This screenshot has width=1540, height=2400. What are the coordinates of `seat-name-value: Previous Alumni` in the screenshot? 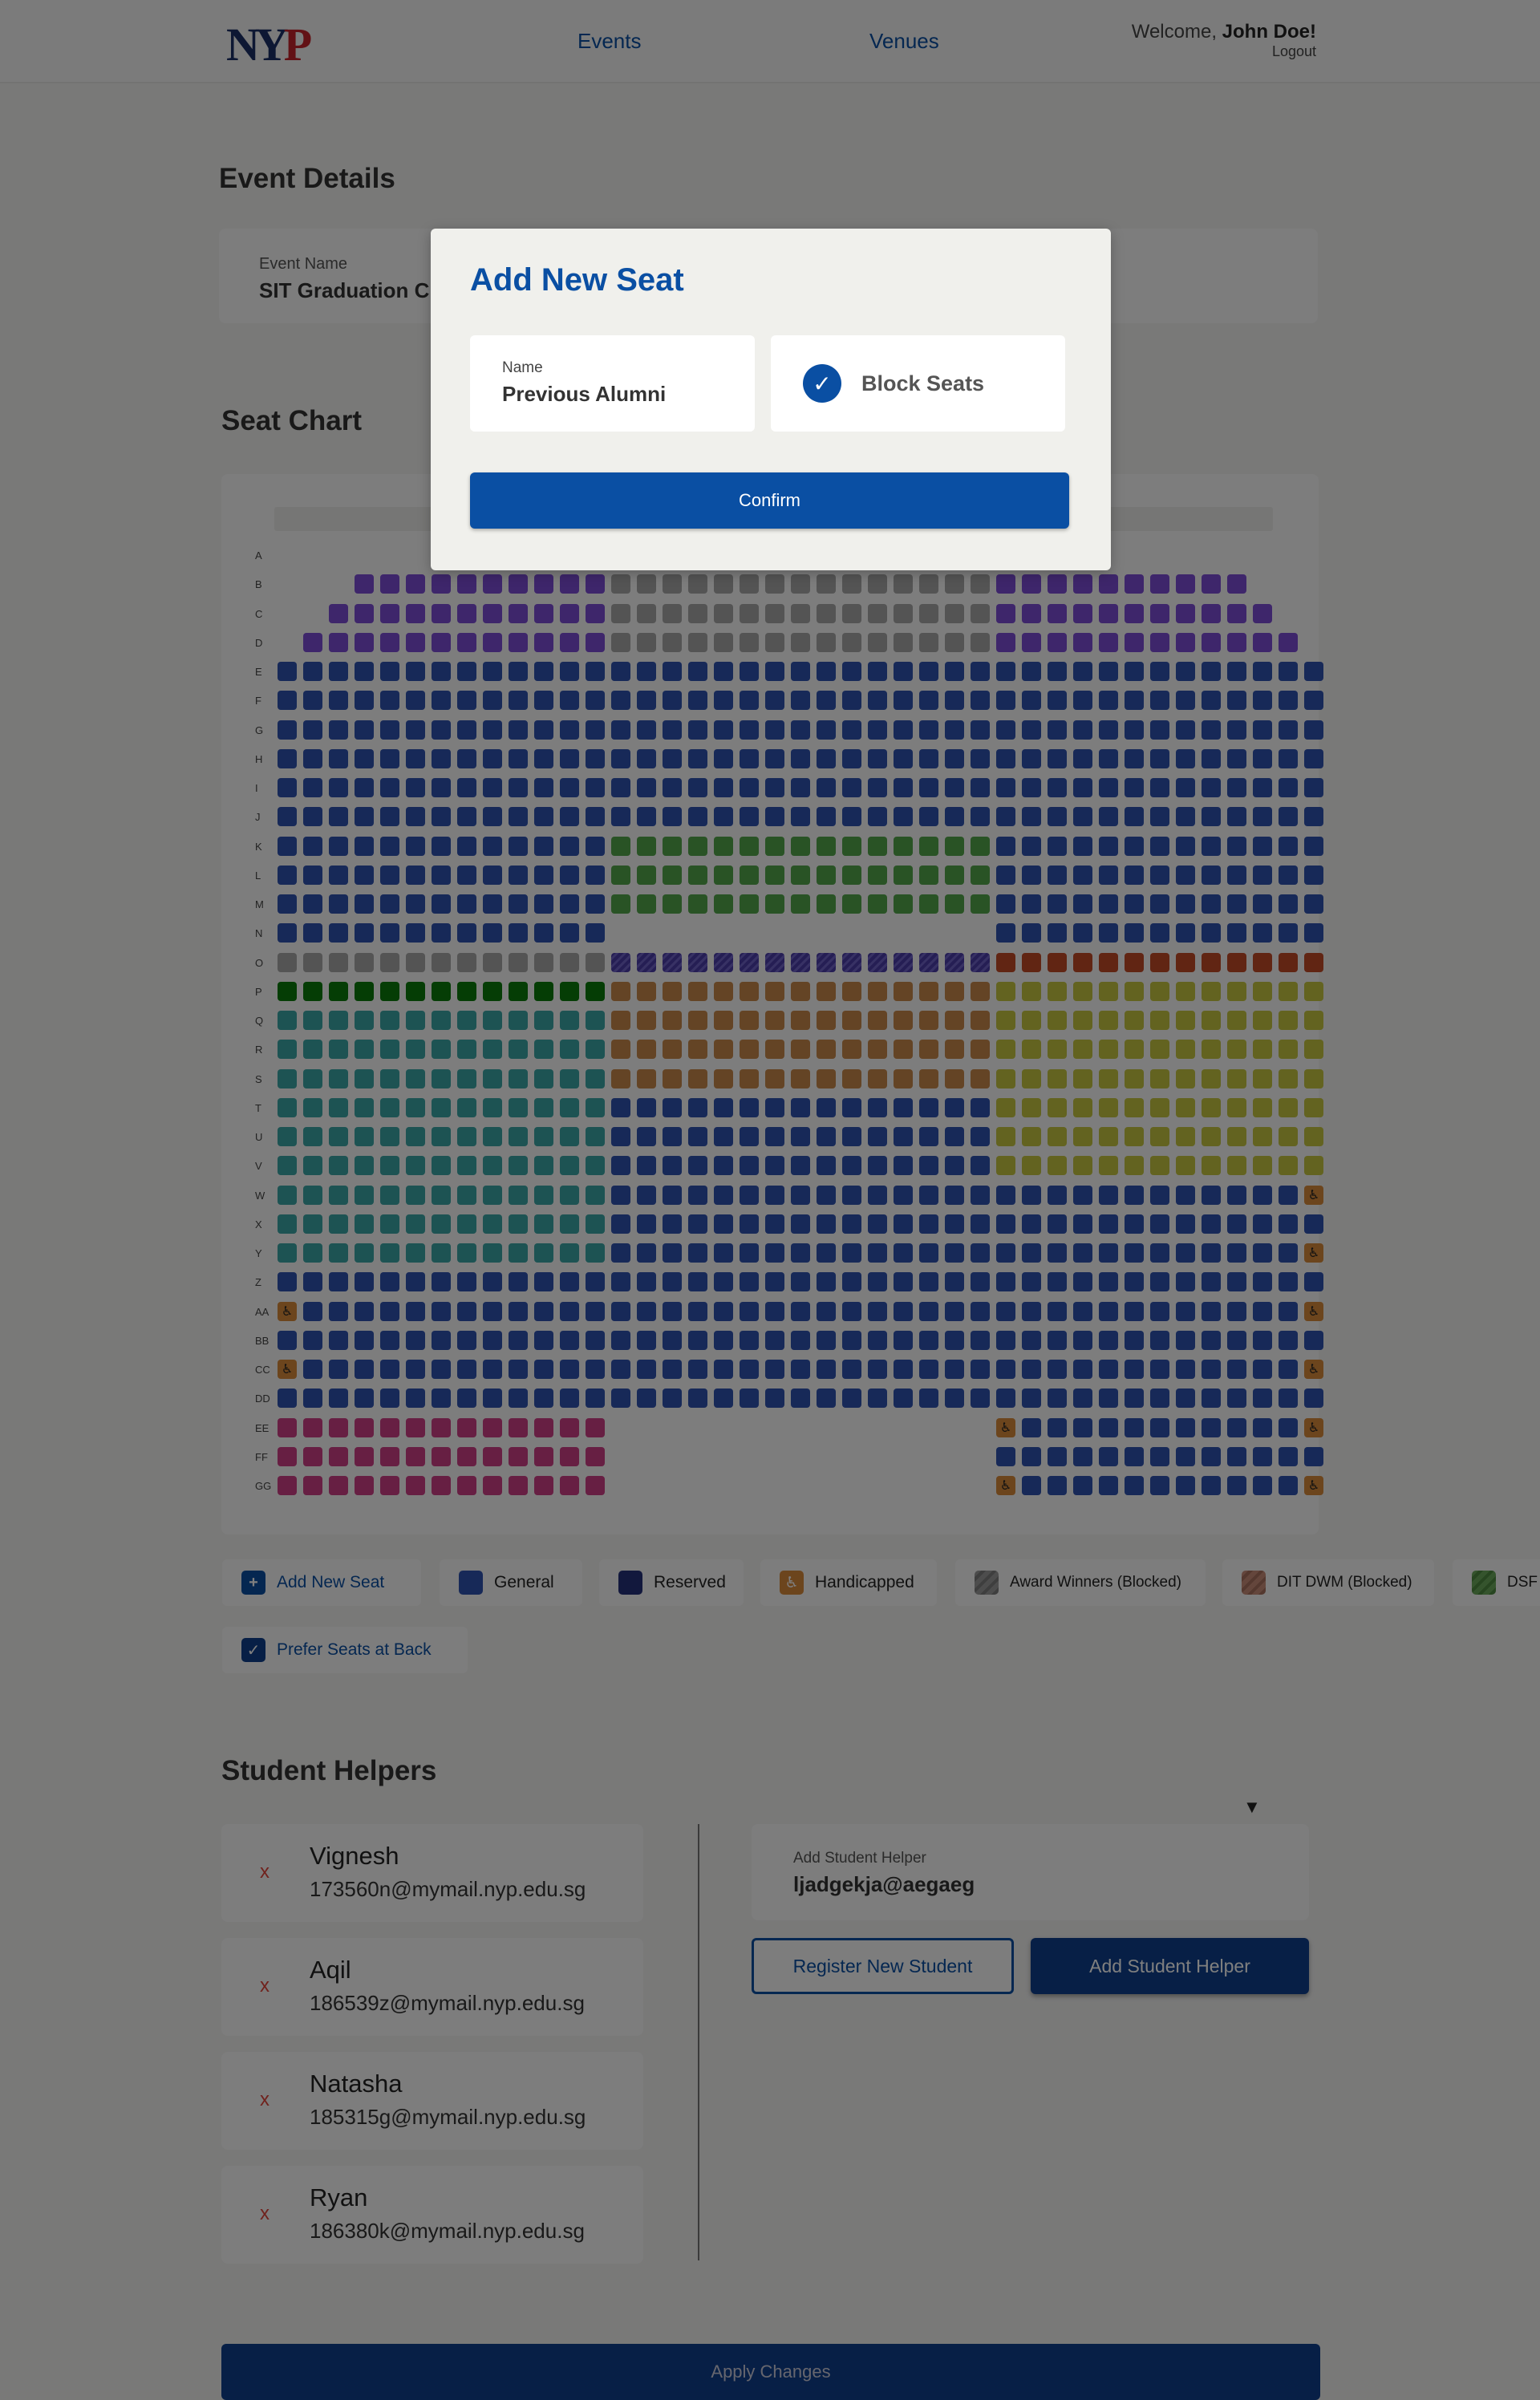 It's located at (584, 394).